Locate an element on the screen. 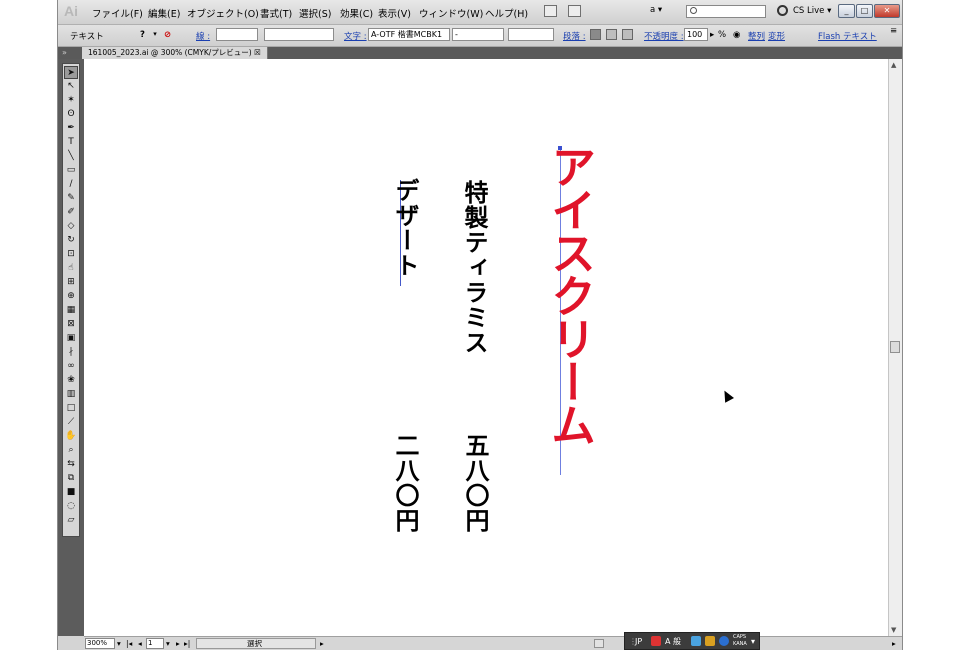 The image size is (960, 650). font-label: 文字 : is located at coordinates (355, 36).